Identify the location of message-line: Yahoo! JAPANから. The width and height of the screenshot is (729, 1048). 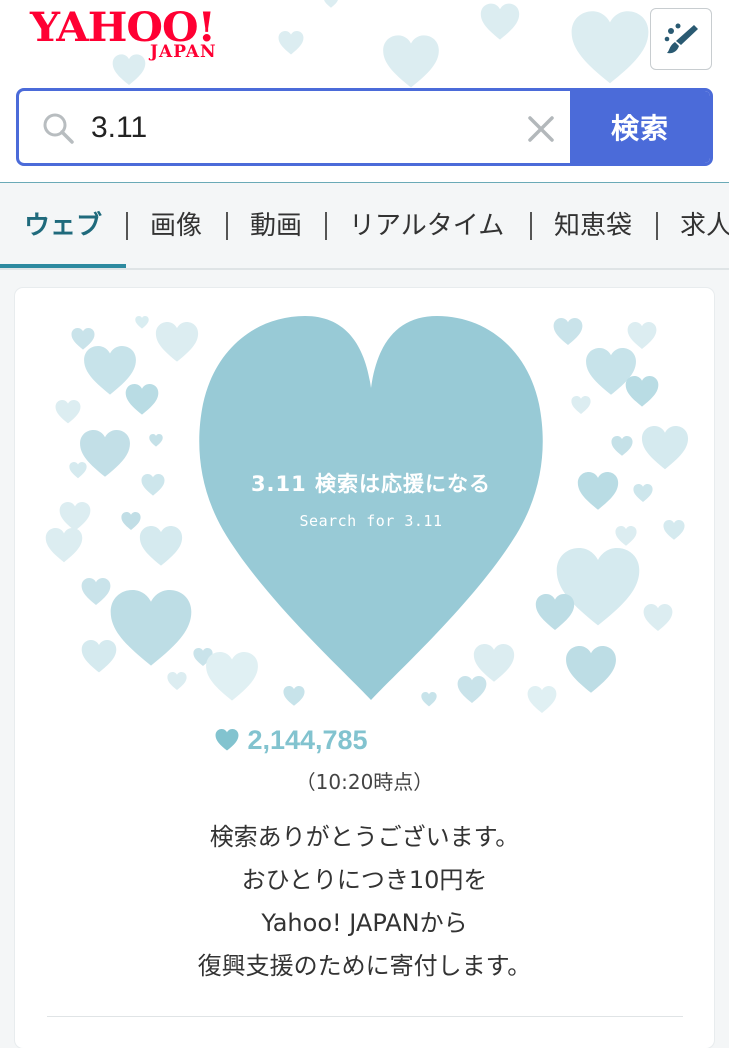
(364, 923).